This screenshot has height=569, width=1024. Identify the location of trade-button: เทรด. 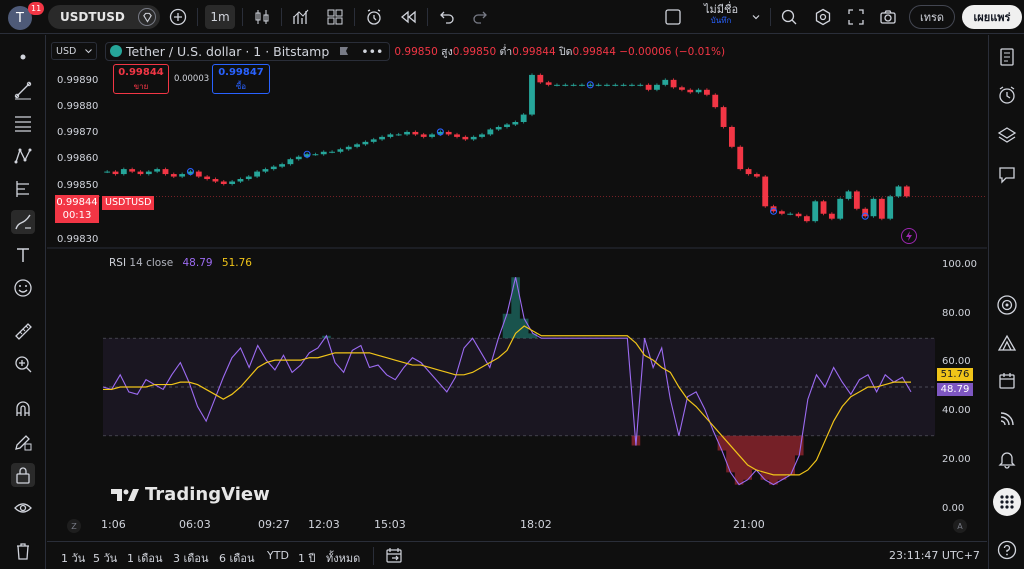
(932, 17).